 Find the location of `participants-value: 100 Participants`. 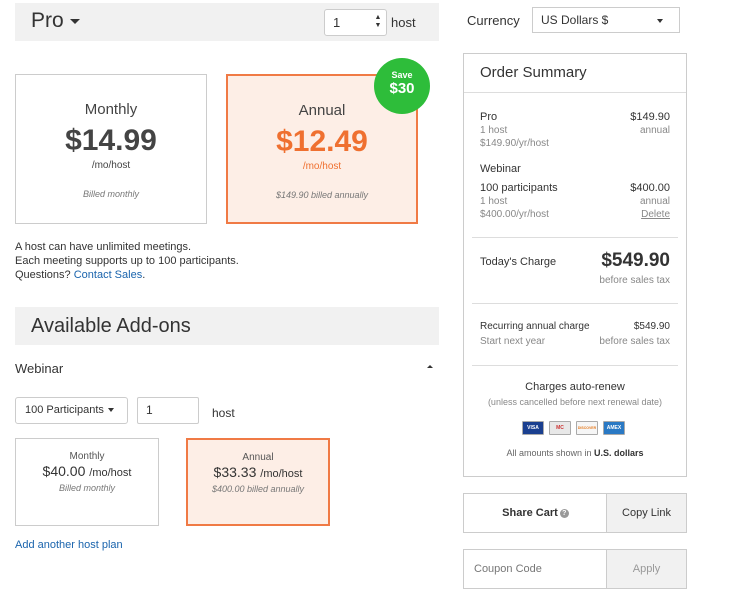

participants-value: 100 Participants is located at coordinates (64, 410).